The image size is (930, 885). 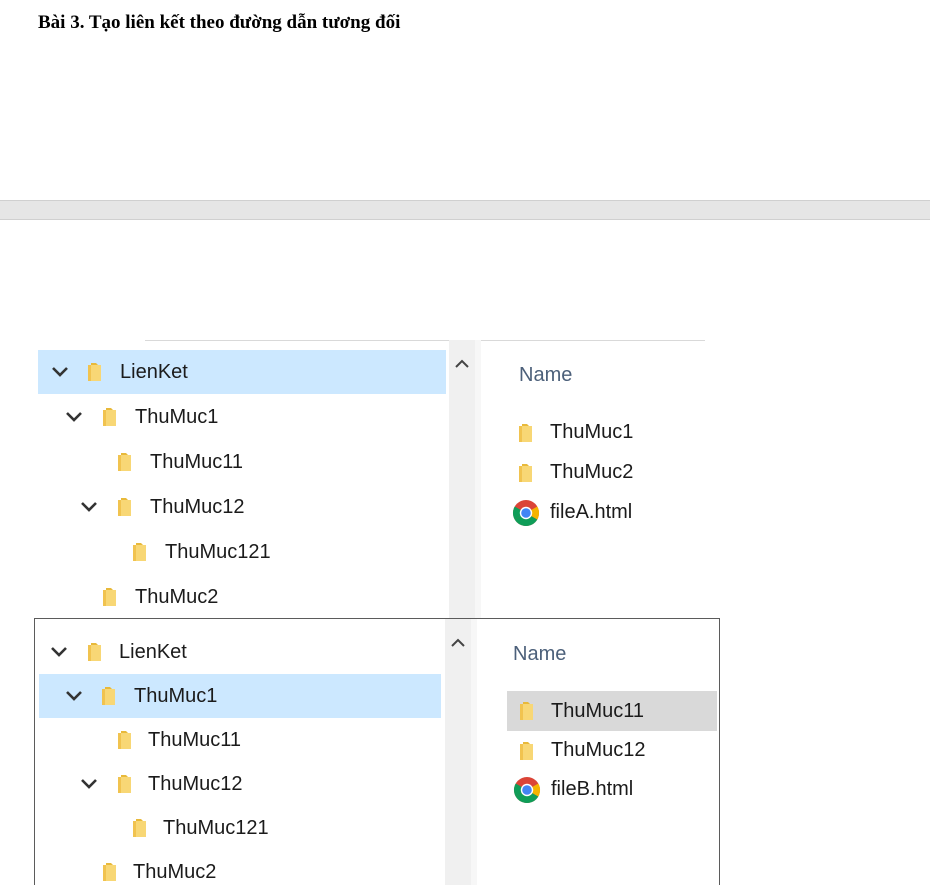 I want to click on file-item-thumuc11: ThuMuc11, so click(x=612, y=711).